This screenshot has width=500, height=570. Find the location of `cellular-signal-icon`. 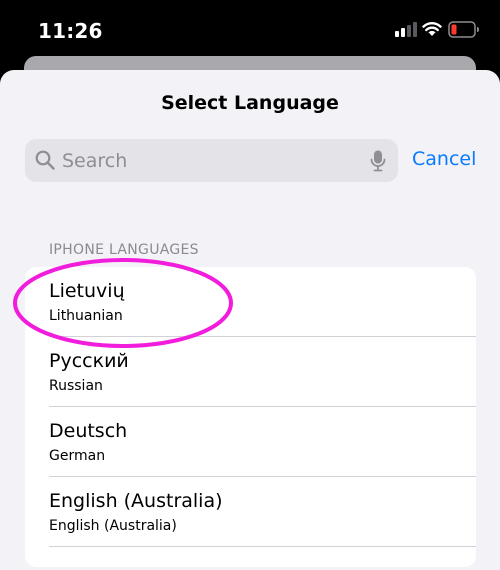

cellular-signal-icon is located at coordinates (406, 29).